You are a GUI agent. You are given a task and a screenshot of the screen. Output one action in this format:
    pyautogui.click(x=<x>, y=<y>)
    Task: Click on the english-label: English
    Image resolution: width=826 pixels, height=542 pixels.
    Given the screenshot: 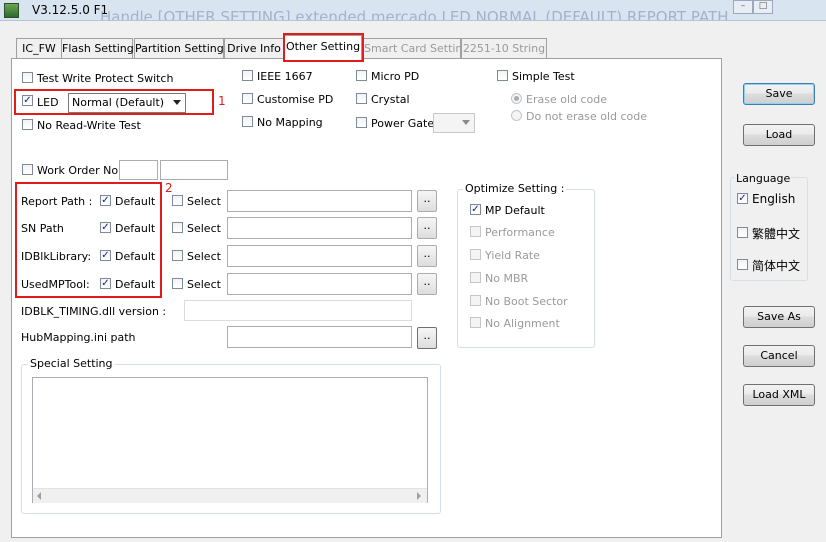 What is the action you would take?
    pyautogui.click(x=774, y=199)
    